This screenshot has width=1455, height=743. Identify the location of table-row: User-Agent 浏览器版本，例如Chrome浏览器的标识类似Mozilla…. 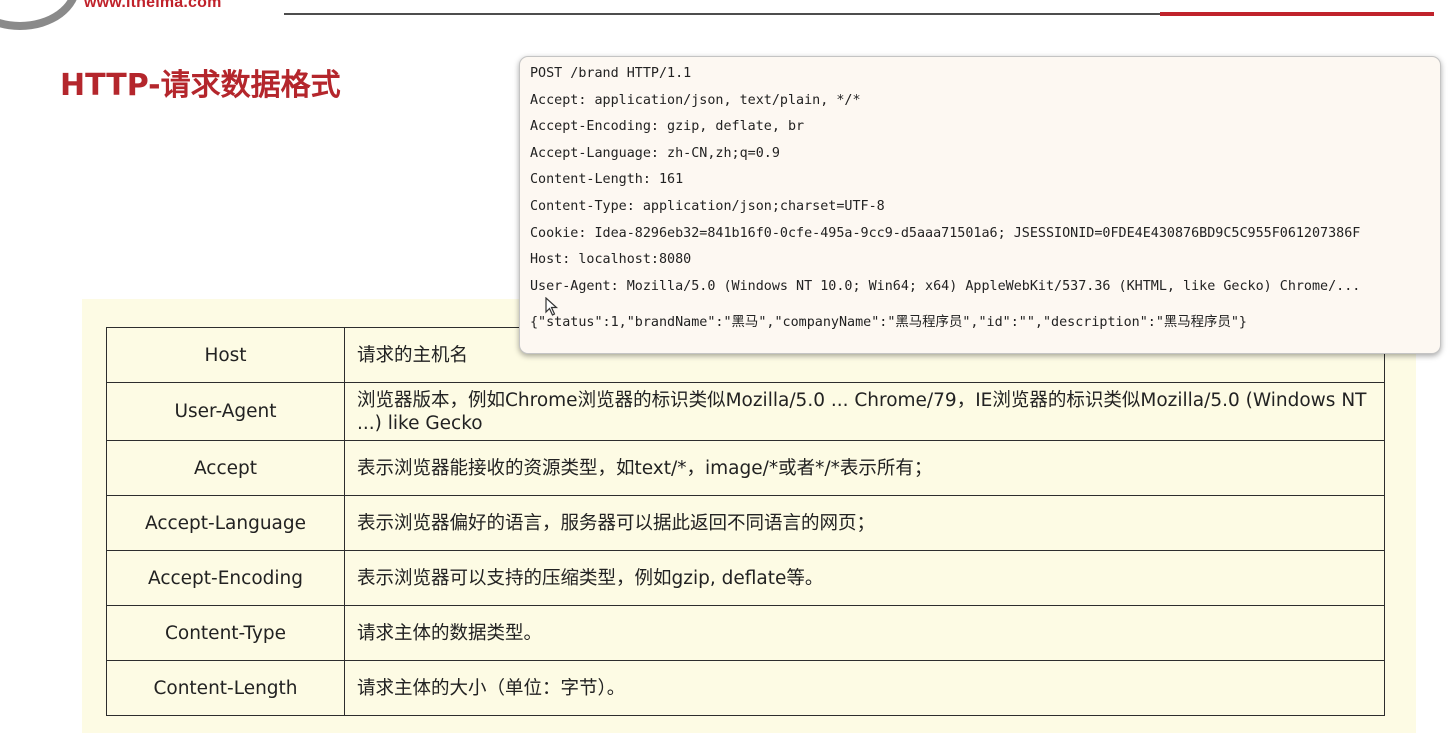
(745, 411).